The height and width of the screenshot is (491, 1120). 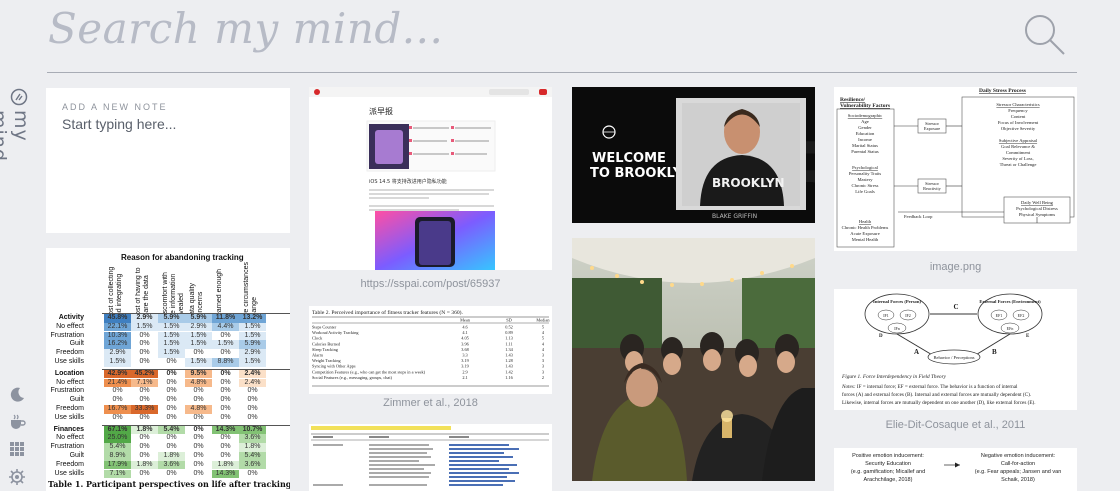 What do you see at coordinates (144, 318) in the screenshot?
I see `table-cell: 2.9%` at bounding box center [144, 318].